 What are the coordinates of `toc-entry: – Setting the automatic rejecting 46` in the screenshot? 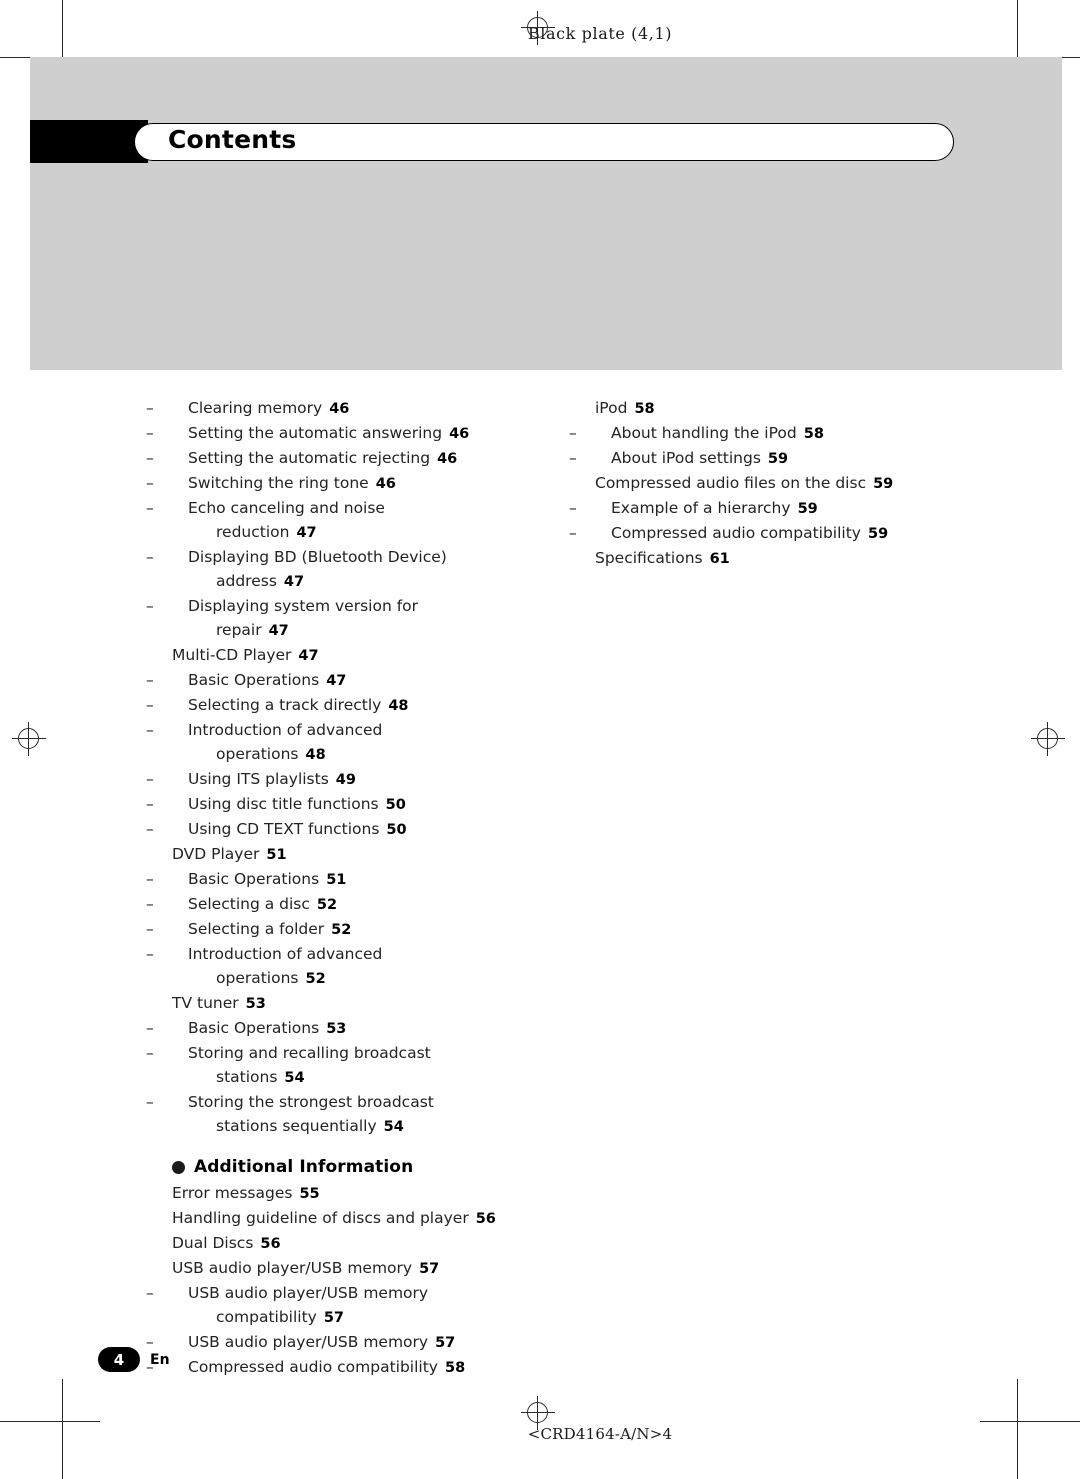 It's located at (359, 458).